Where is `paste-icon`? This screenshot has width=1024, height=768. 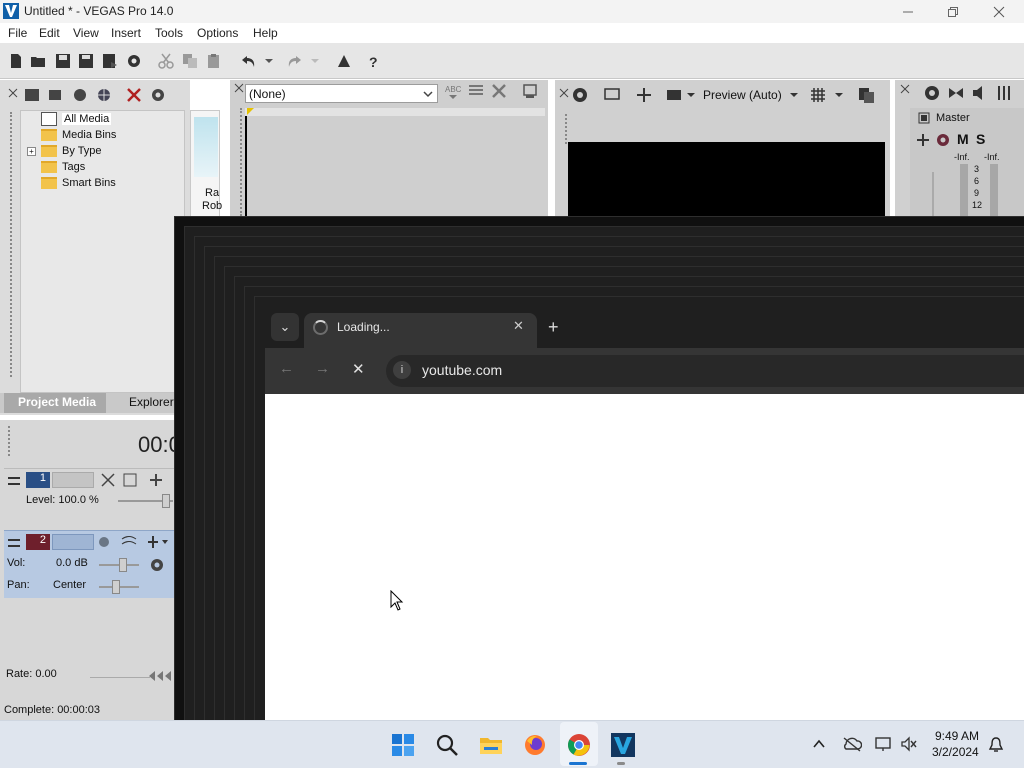
paste-icon is located at coordinates (214, 61).